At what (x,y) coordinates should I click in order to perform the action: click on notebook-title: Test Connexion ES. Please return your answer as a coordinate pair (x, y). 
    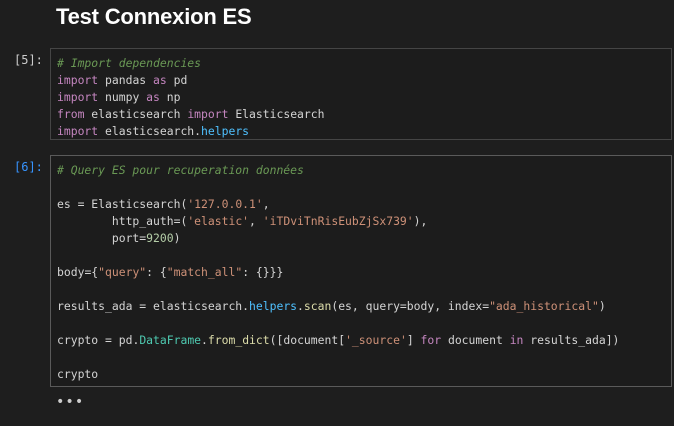
    Looking at the image, I should click on (154, 16).